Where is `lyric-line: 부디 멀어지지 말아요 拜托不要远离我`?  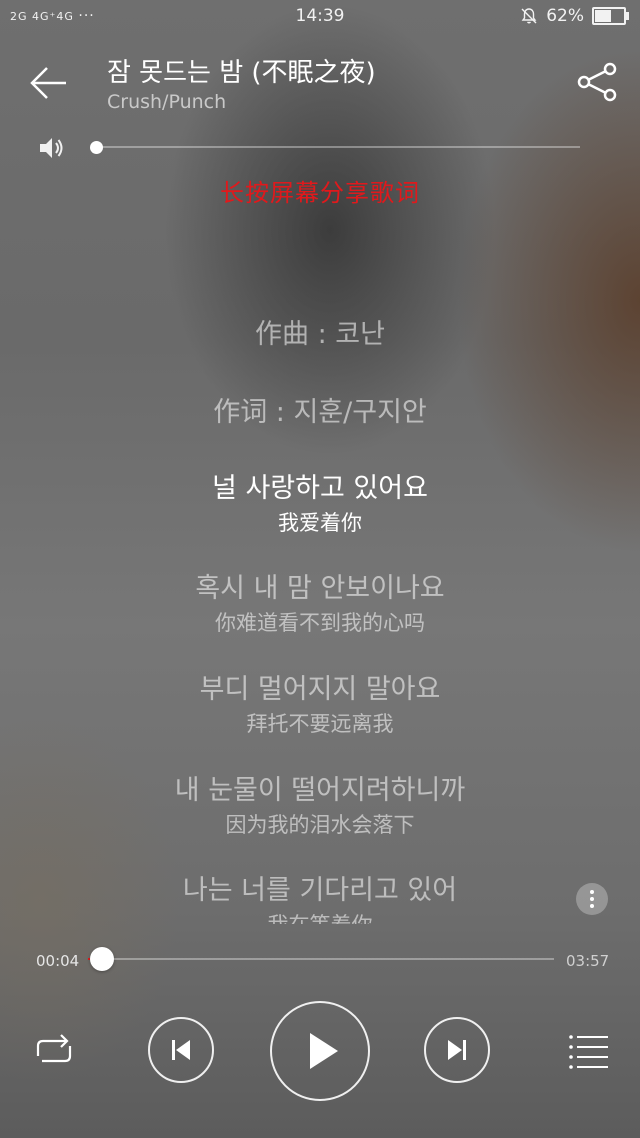
lyric-line: 부디 멀어지지 말아요 拜托不要远离我 is located at coordinates (320, 702).